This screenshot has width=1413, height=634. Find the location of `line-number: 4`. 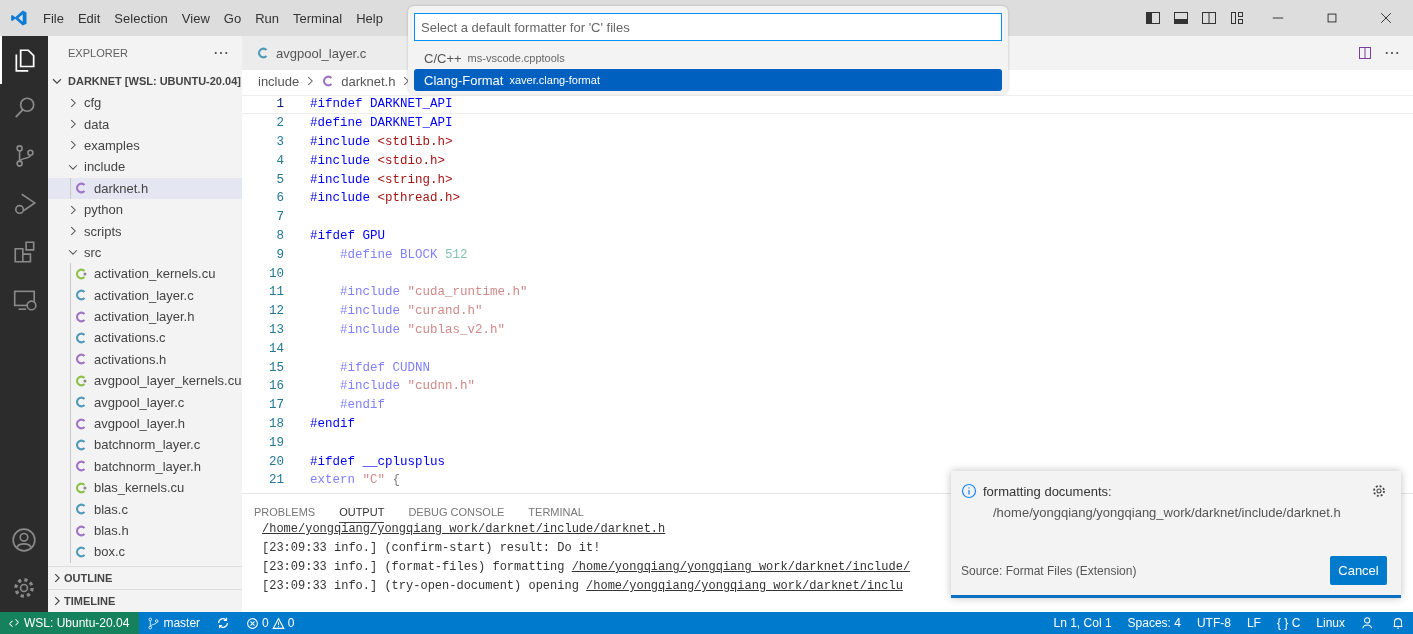

line-number: 4 is located at coordinates (279, 160).